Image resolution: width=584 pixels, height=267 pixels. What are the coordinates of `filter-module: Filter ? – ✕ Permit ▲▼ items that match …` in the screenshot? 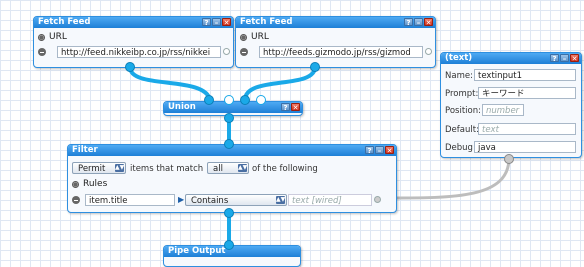 It's located at (232, 178).